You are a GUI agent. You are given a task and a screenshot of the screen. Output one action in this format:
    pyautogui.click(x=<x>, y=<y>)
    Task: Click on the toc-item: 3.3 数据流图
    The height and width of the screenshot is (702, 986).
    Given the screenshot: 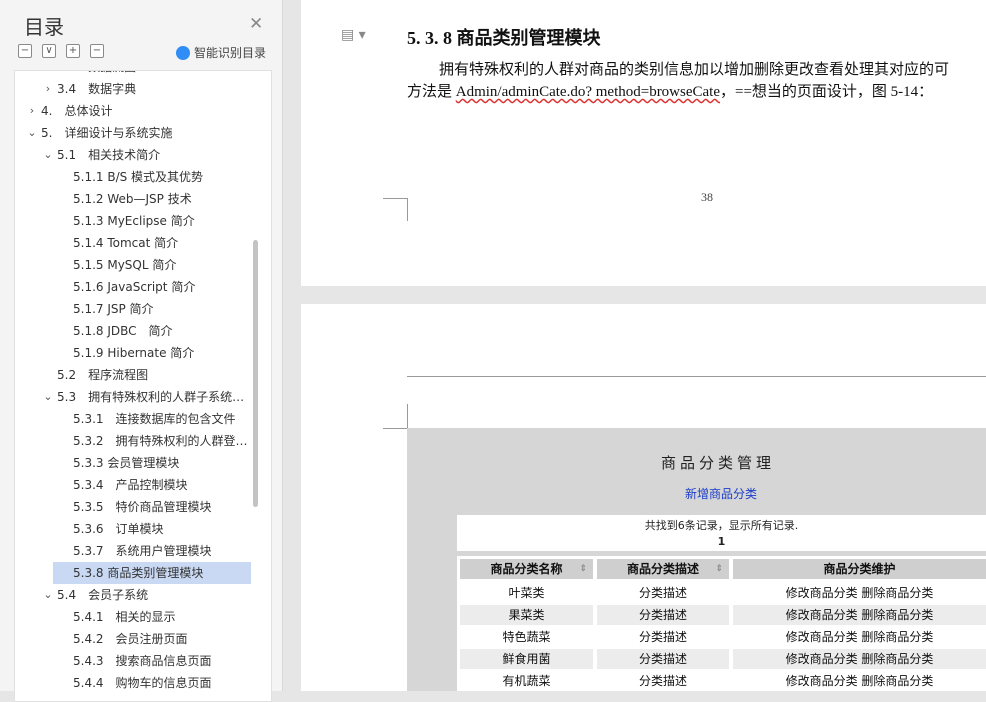 What is the action you would take?
    pyautogui.click(x=134, y=74)
    